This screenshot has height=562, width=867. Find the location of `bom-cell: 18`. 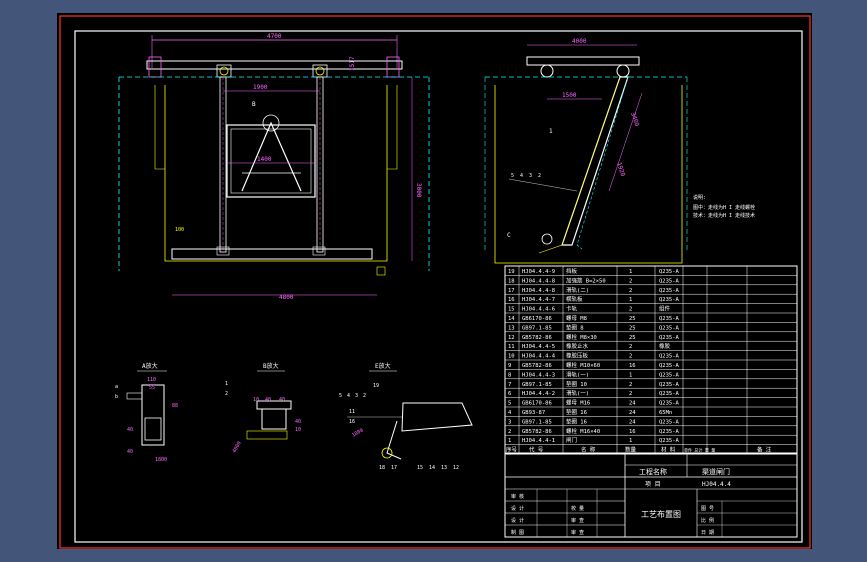

bom-cell: 18 is located at coordinates (511, 281).